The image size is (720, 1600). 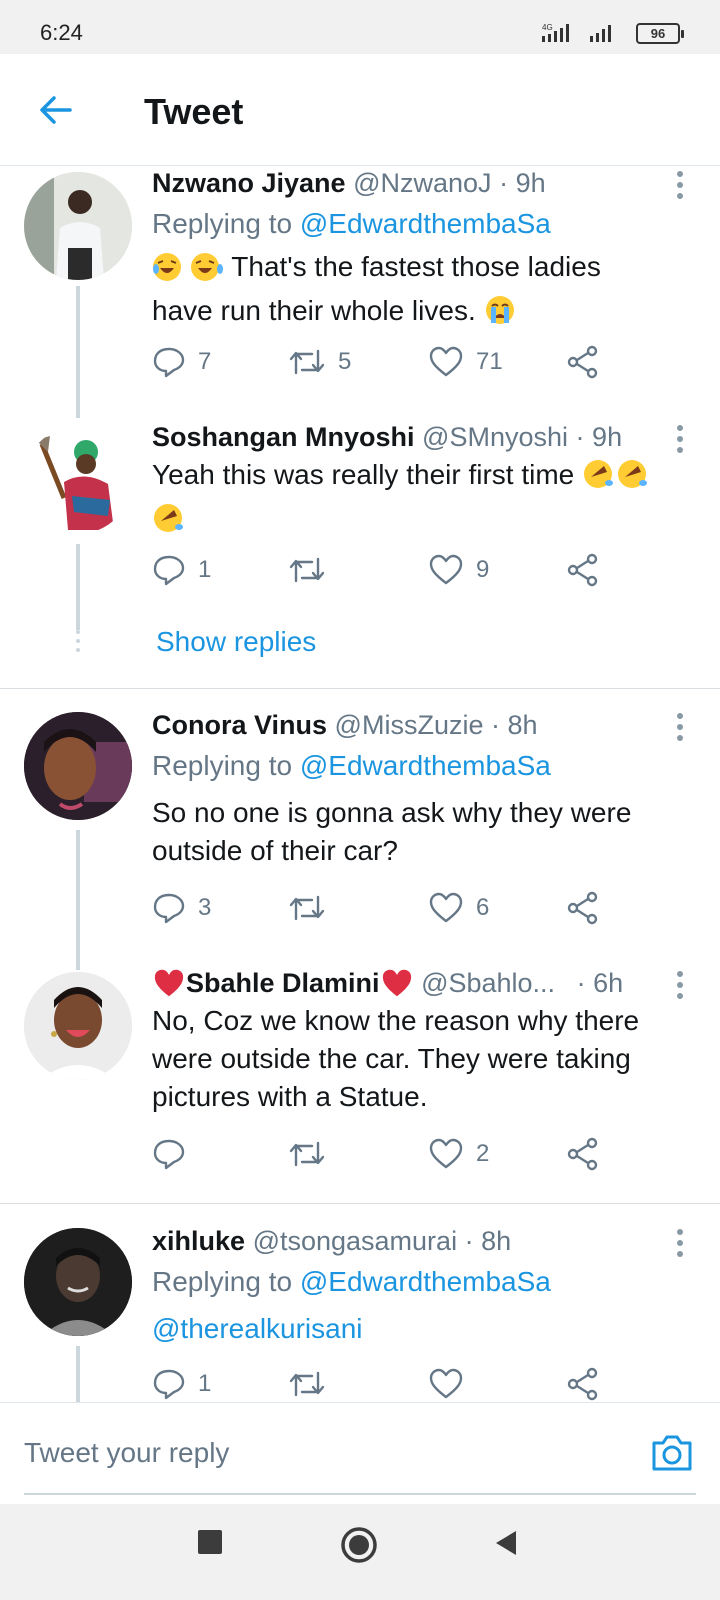 What do you see at coordinates (452, 1384) in the screenshot?
I see `like-button` at bounding box center [452, 1384].